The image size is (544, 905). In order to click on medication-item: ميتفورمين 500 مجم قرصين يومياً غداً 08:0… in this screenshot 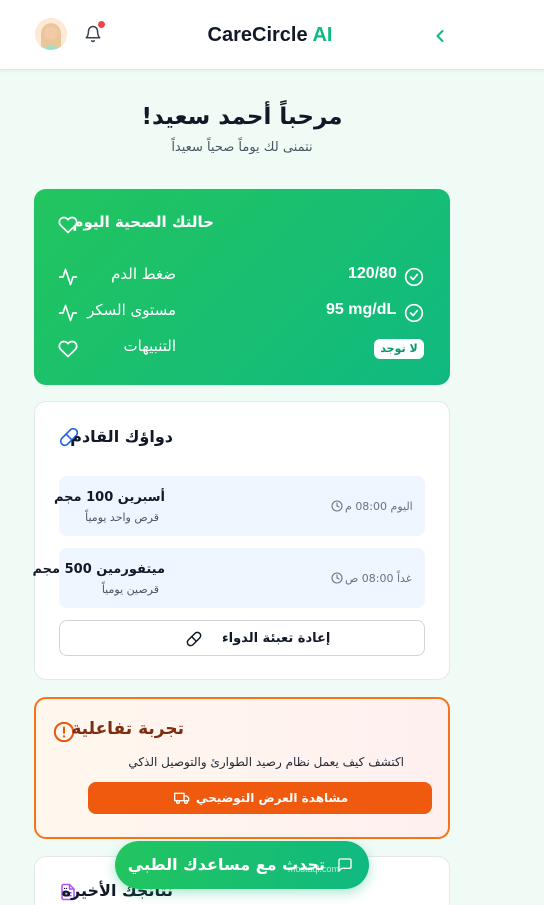, I will do `click(228, 578)`.